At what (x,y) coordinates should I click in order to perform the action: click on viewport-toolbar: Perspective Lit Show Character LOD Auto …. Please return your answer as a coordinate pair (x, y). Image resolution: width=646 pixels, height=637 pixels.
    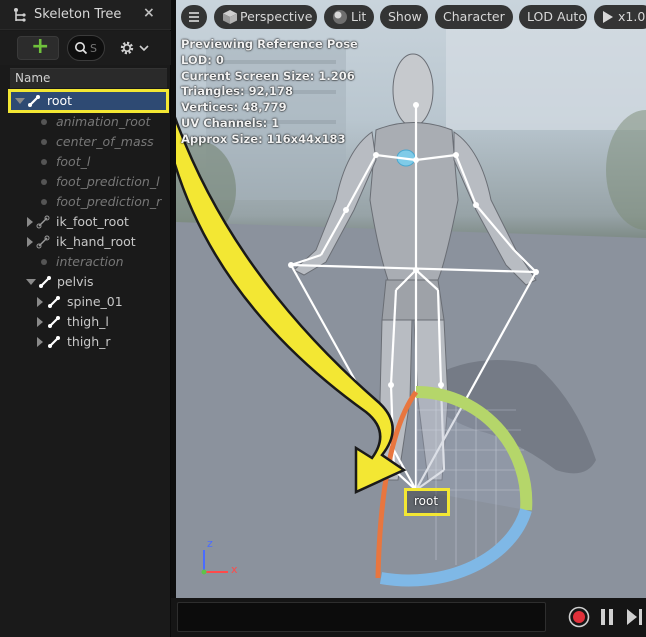
    Looking at the image, I should click on (411, 17).